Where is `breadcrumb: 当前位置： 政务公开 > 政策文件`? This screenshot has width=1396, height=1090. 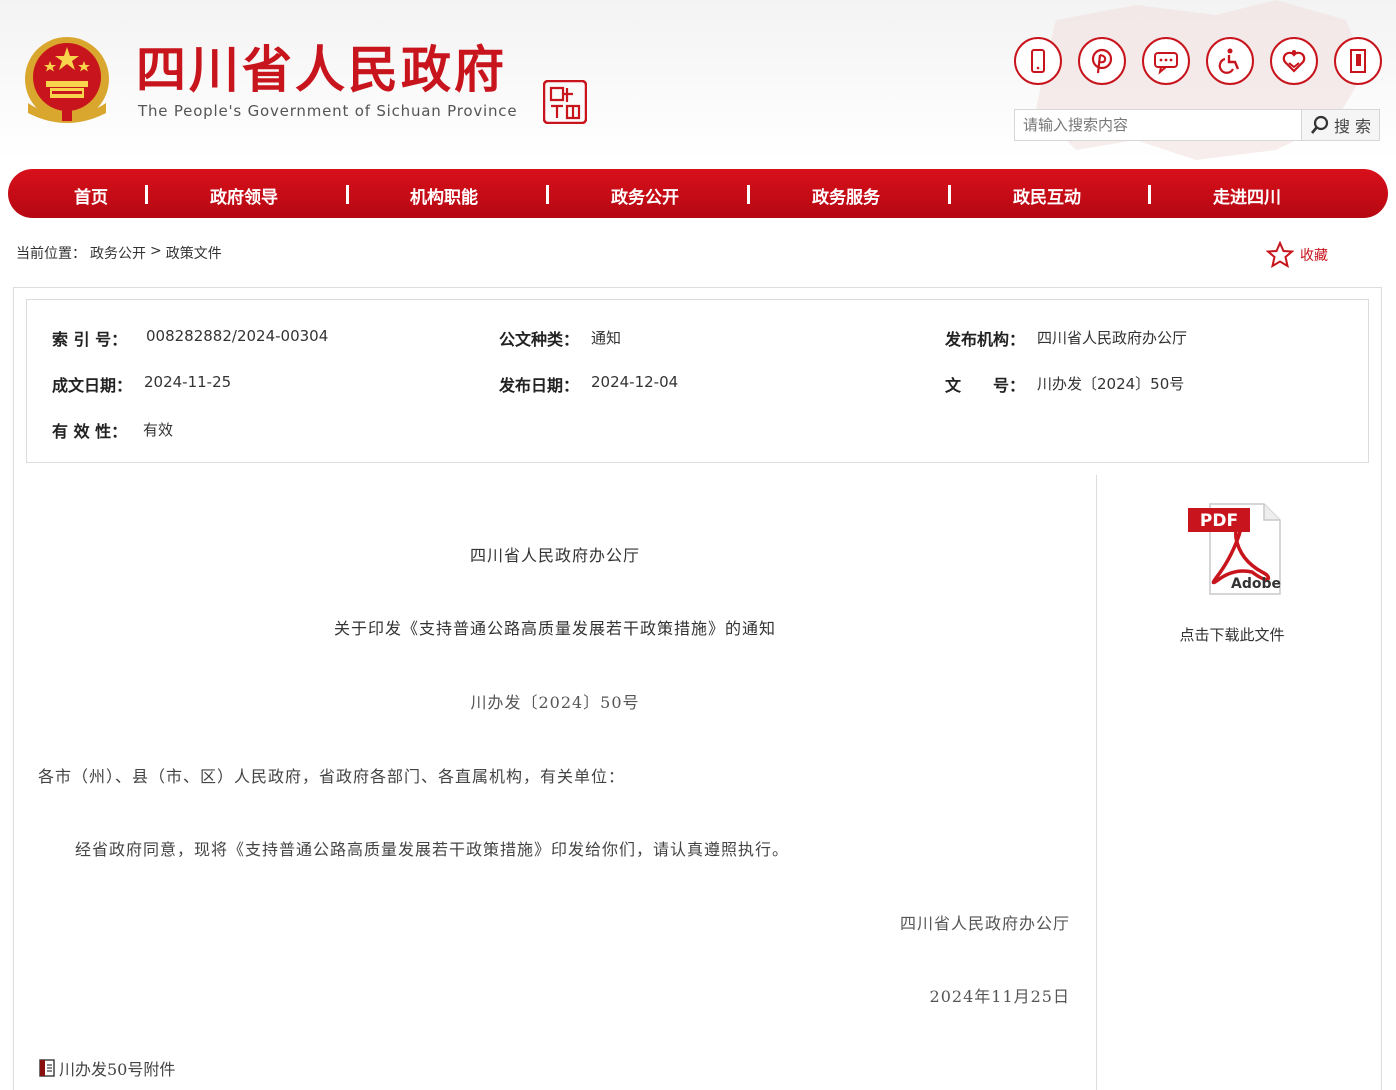
breadcrumb: 当前位置： 政务公开 > 政策文件 is located at coordinates (119, 253).